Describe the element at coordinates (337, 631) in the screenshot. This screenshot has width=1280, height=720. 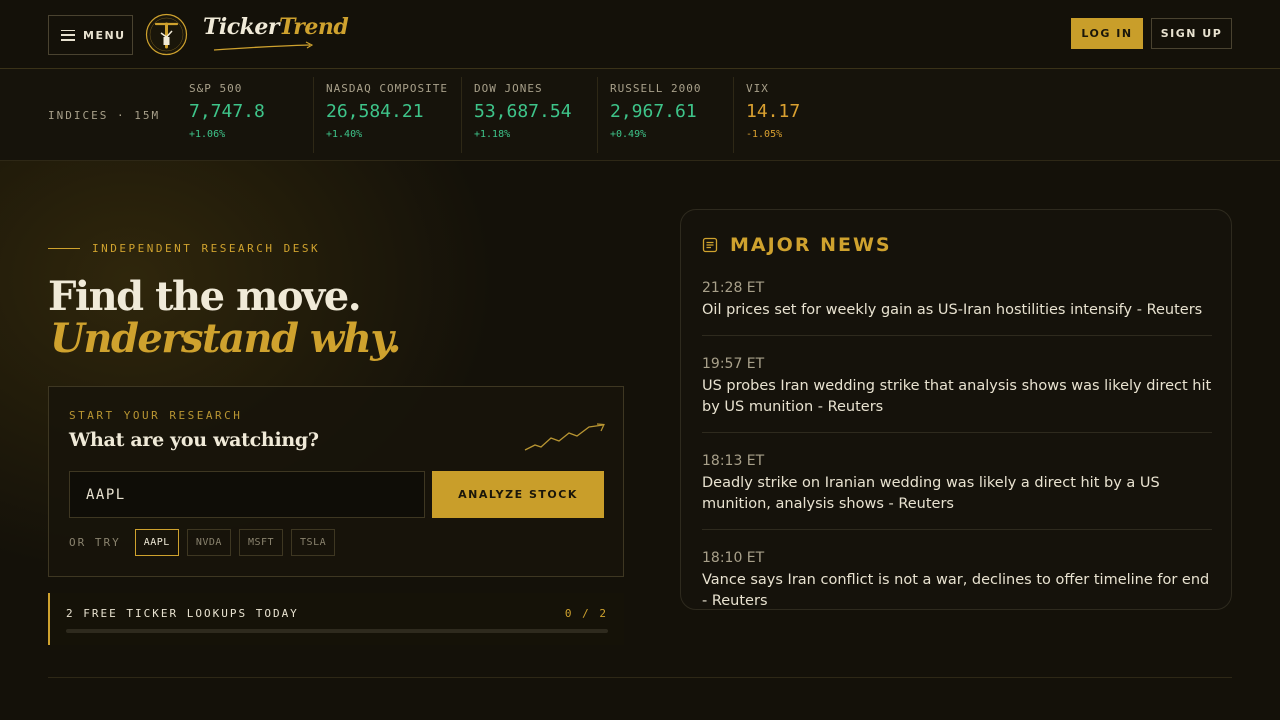
I see `lookups-progress-bar` at that location.